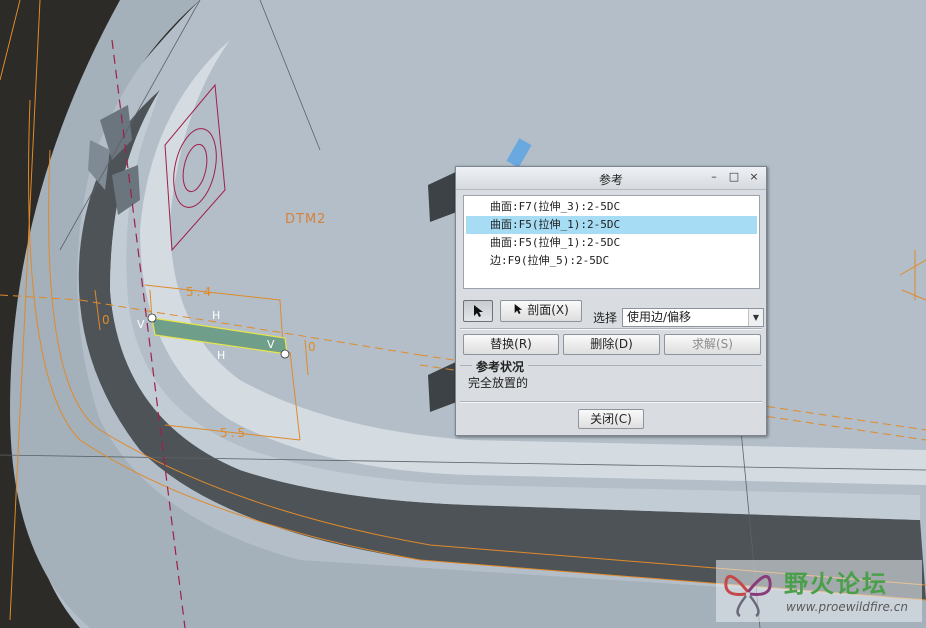 The width and height of the screenshot is (926, 628). I want to click on constraint-h-top: H, so click(216, 315).